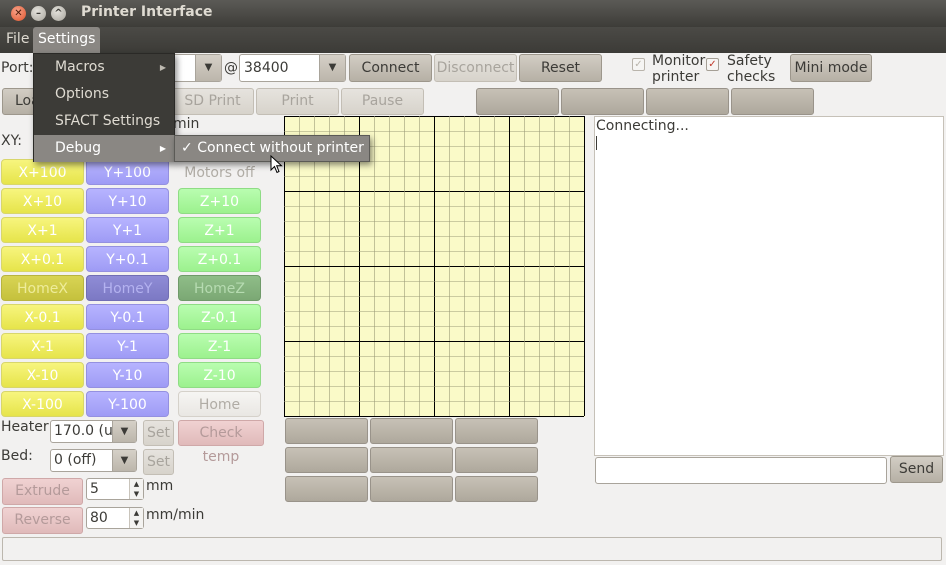 This screenshot has height=565, width=946. Describe the element at coordinates (280, 148) in the screenshot. I see `connect-without-printer-item: Connect without printer` at that location.